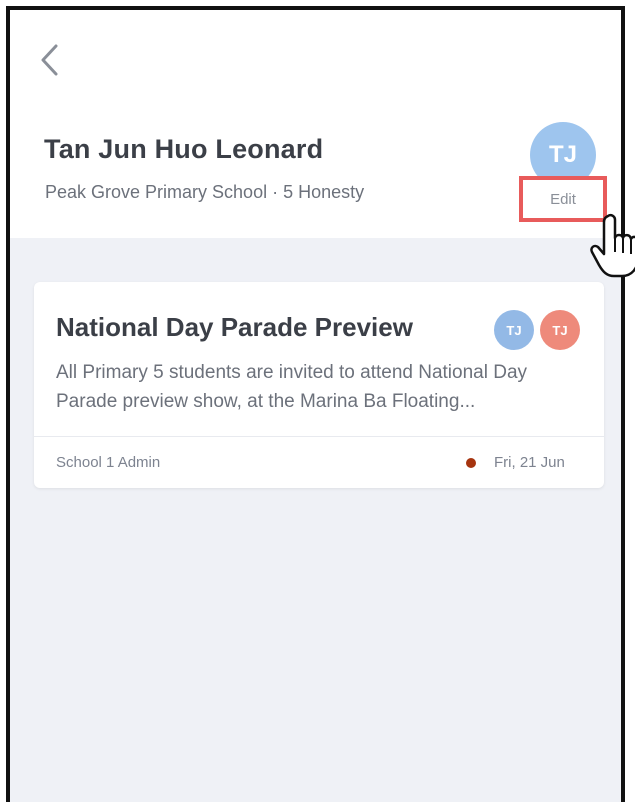  What do you see at coordinates (234, 327) in the screenshot?
I see `announcement-title: National Day Parade Preview` at bounding box center [234, 327].